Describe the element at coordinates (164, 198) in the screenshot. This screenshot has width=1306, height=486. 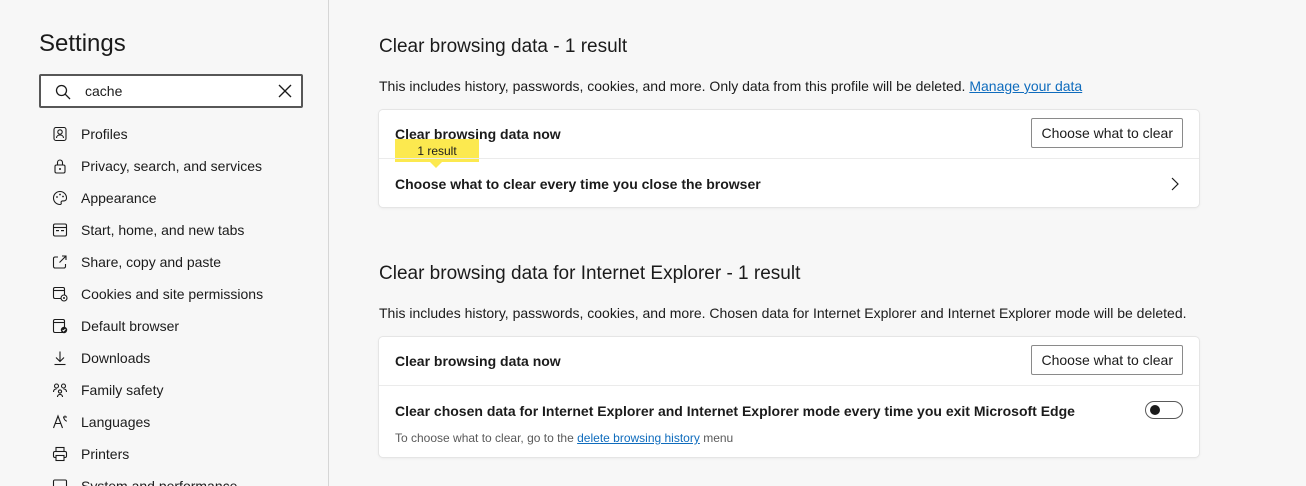
I see `sidebar-item-appearance: Appearance` at that location.